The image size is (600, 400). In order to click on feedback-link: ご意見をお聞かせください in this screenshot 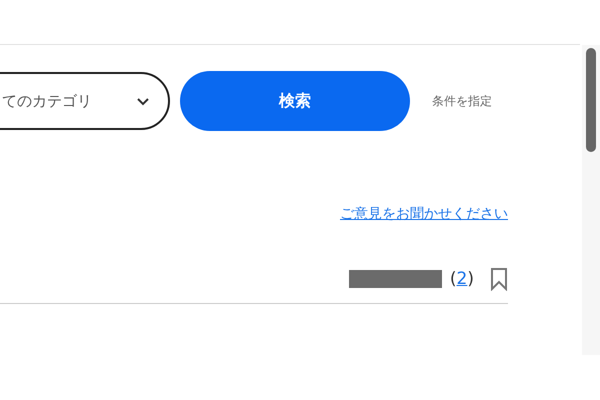, I will do `click(424, 214)`.